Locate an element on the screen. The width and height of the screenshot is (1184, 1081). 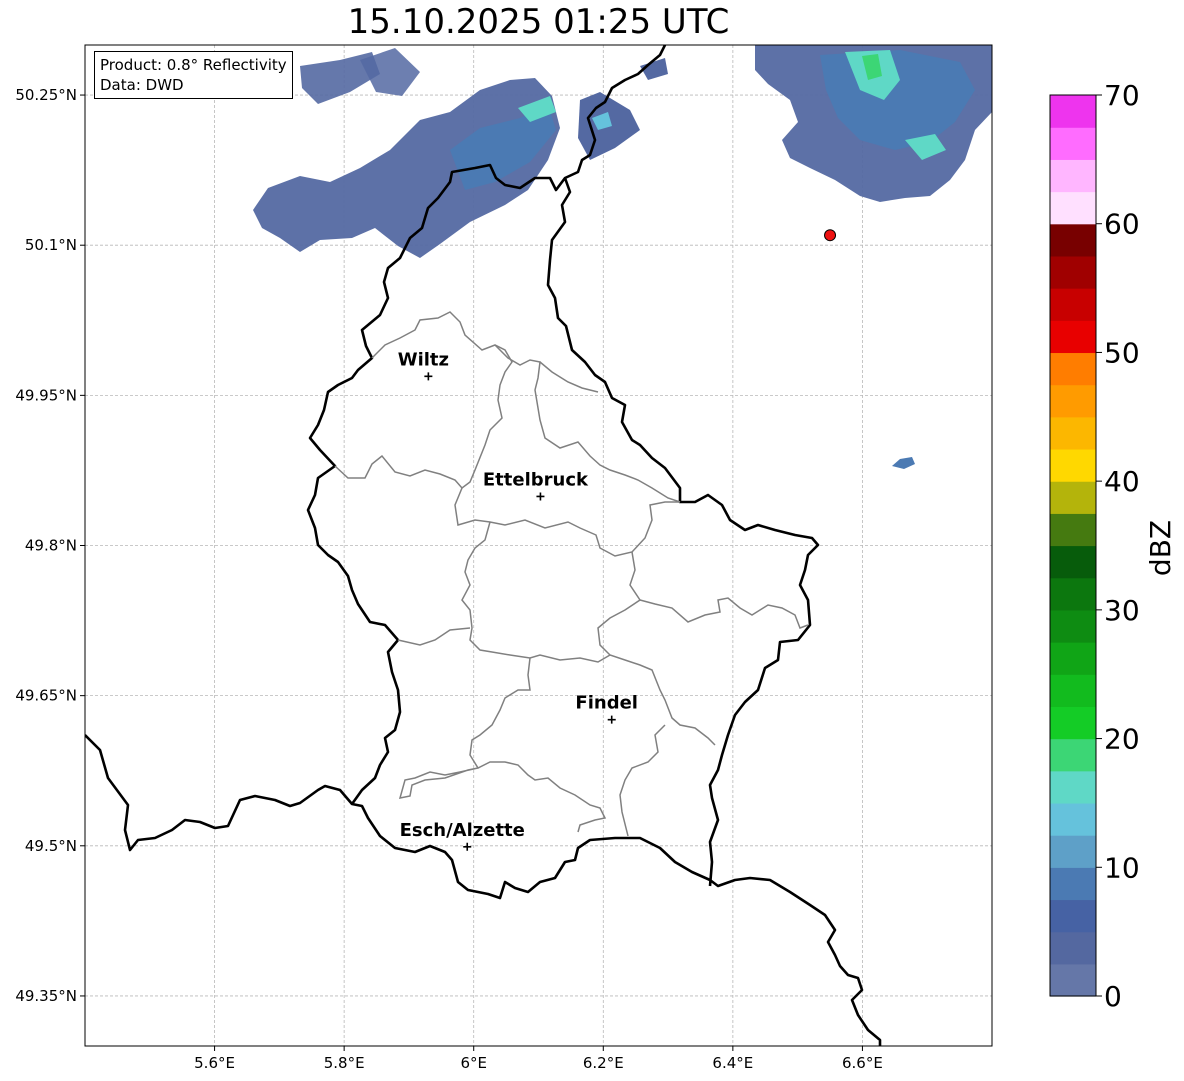
colorbar-tick-label: 30 is located at coordinates (1122, 610).